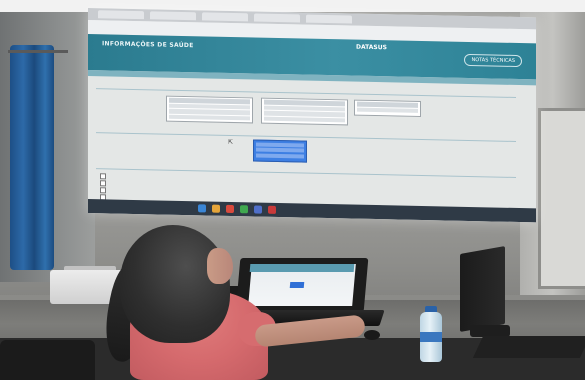 The height and width of the screenshot is (380, 585). Describe the element at coordinates (231, 142) in the screenshot. I see `mouse-cursor-icon: ⇱` at that location.